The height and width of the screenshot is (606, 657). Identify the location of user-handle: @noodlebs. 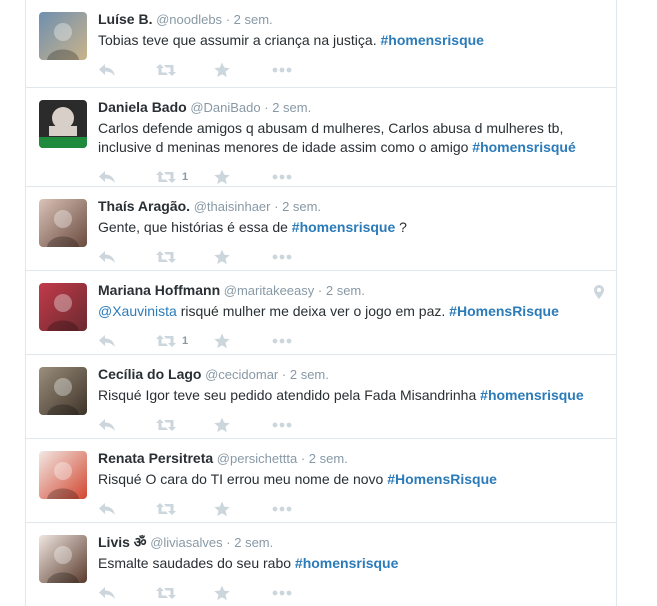
(189, 19).